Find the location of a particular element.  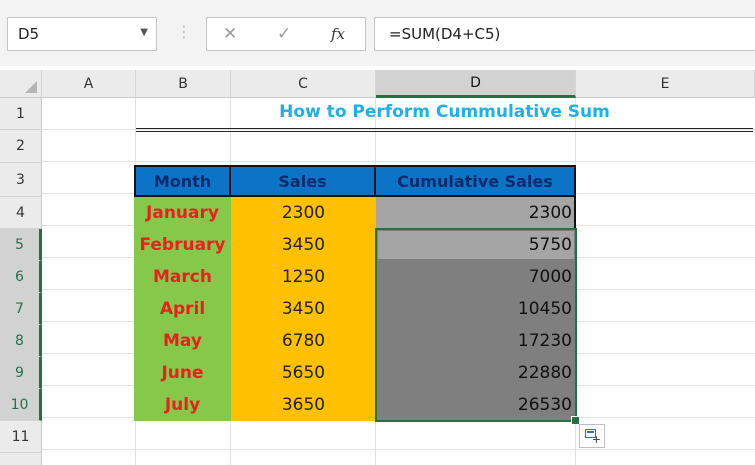

cell-sales-2: 3450 is located at coordinates (303, 245).